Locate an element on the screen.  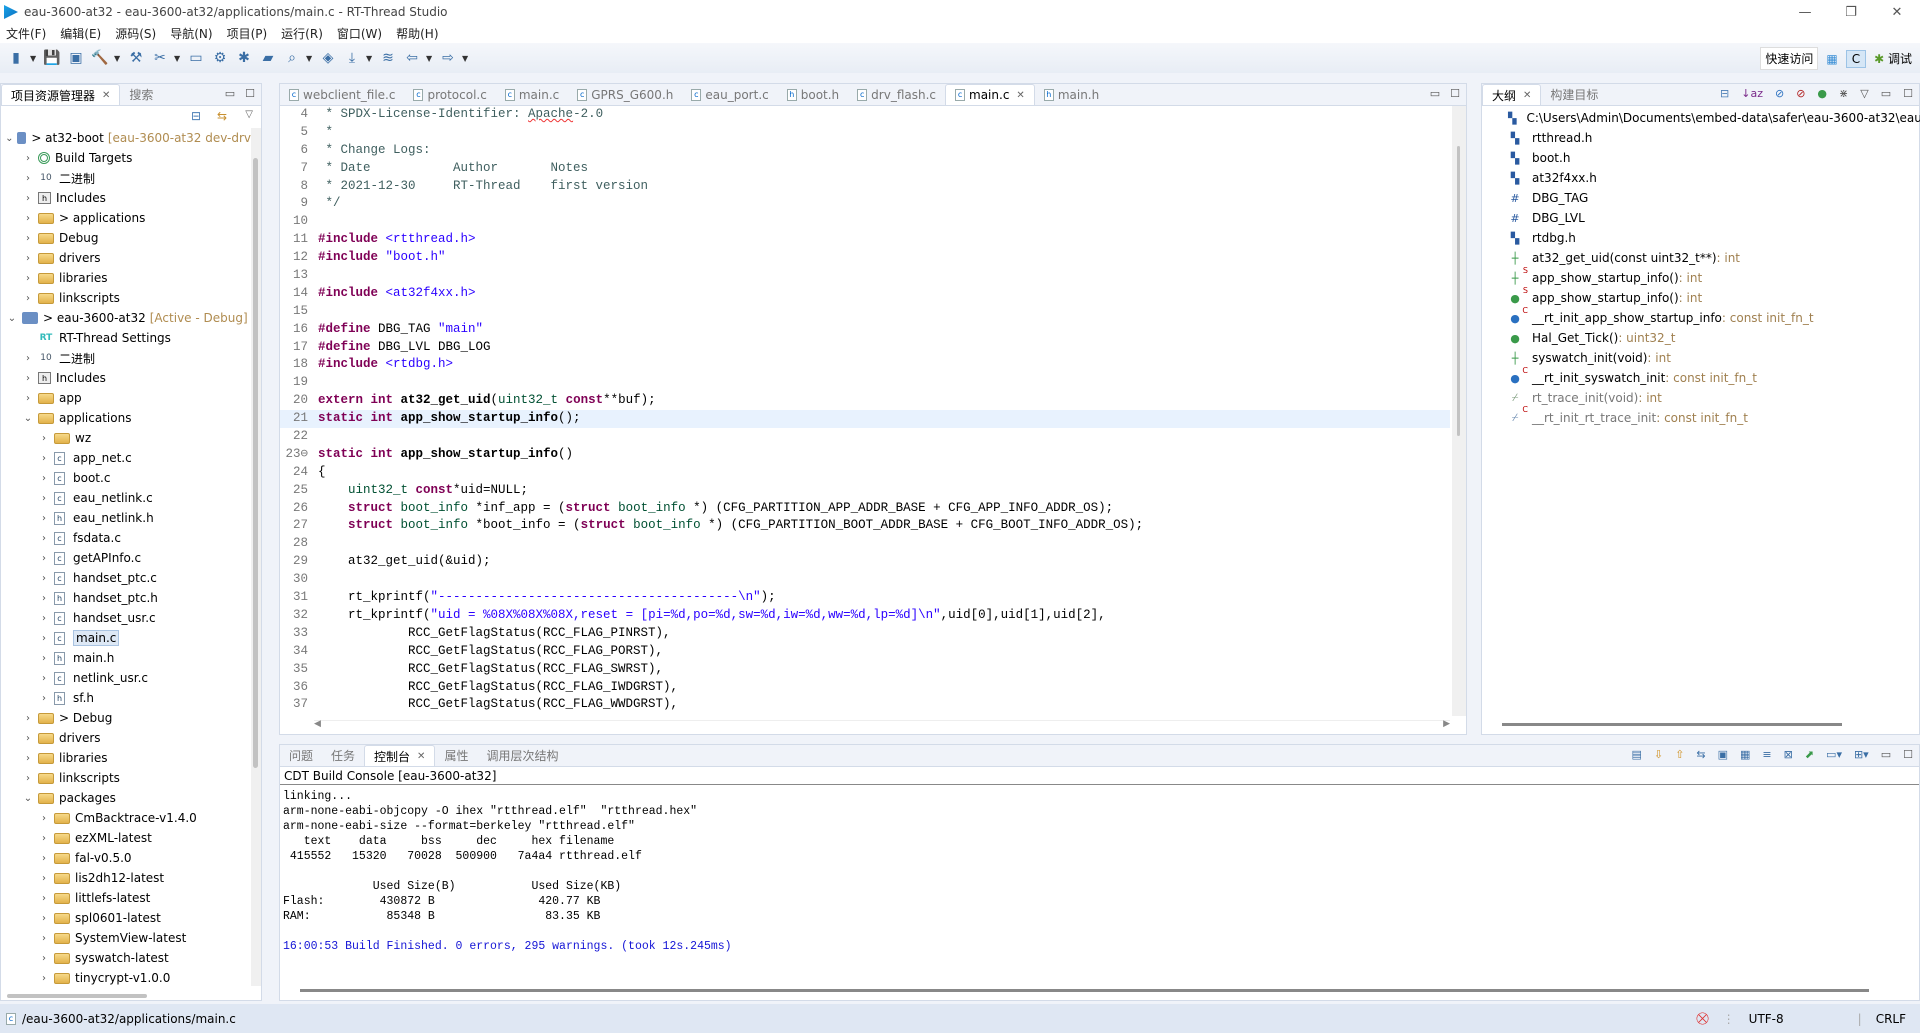
download-button: ⤓ is located at coordinates (352, 58).